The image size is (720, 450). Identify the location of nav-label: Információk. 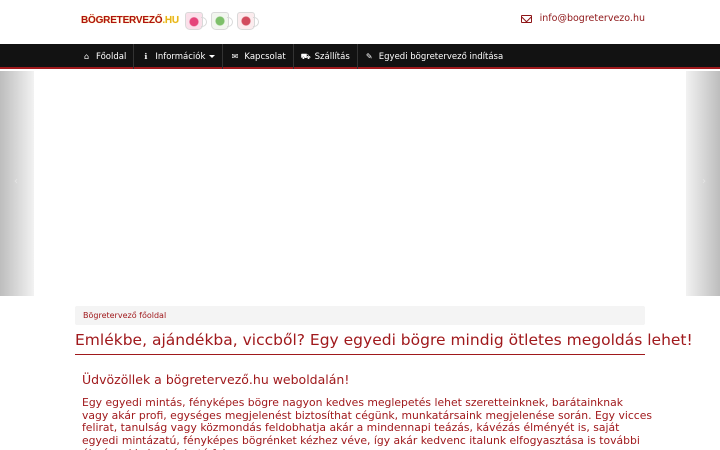
(180, 56).